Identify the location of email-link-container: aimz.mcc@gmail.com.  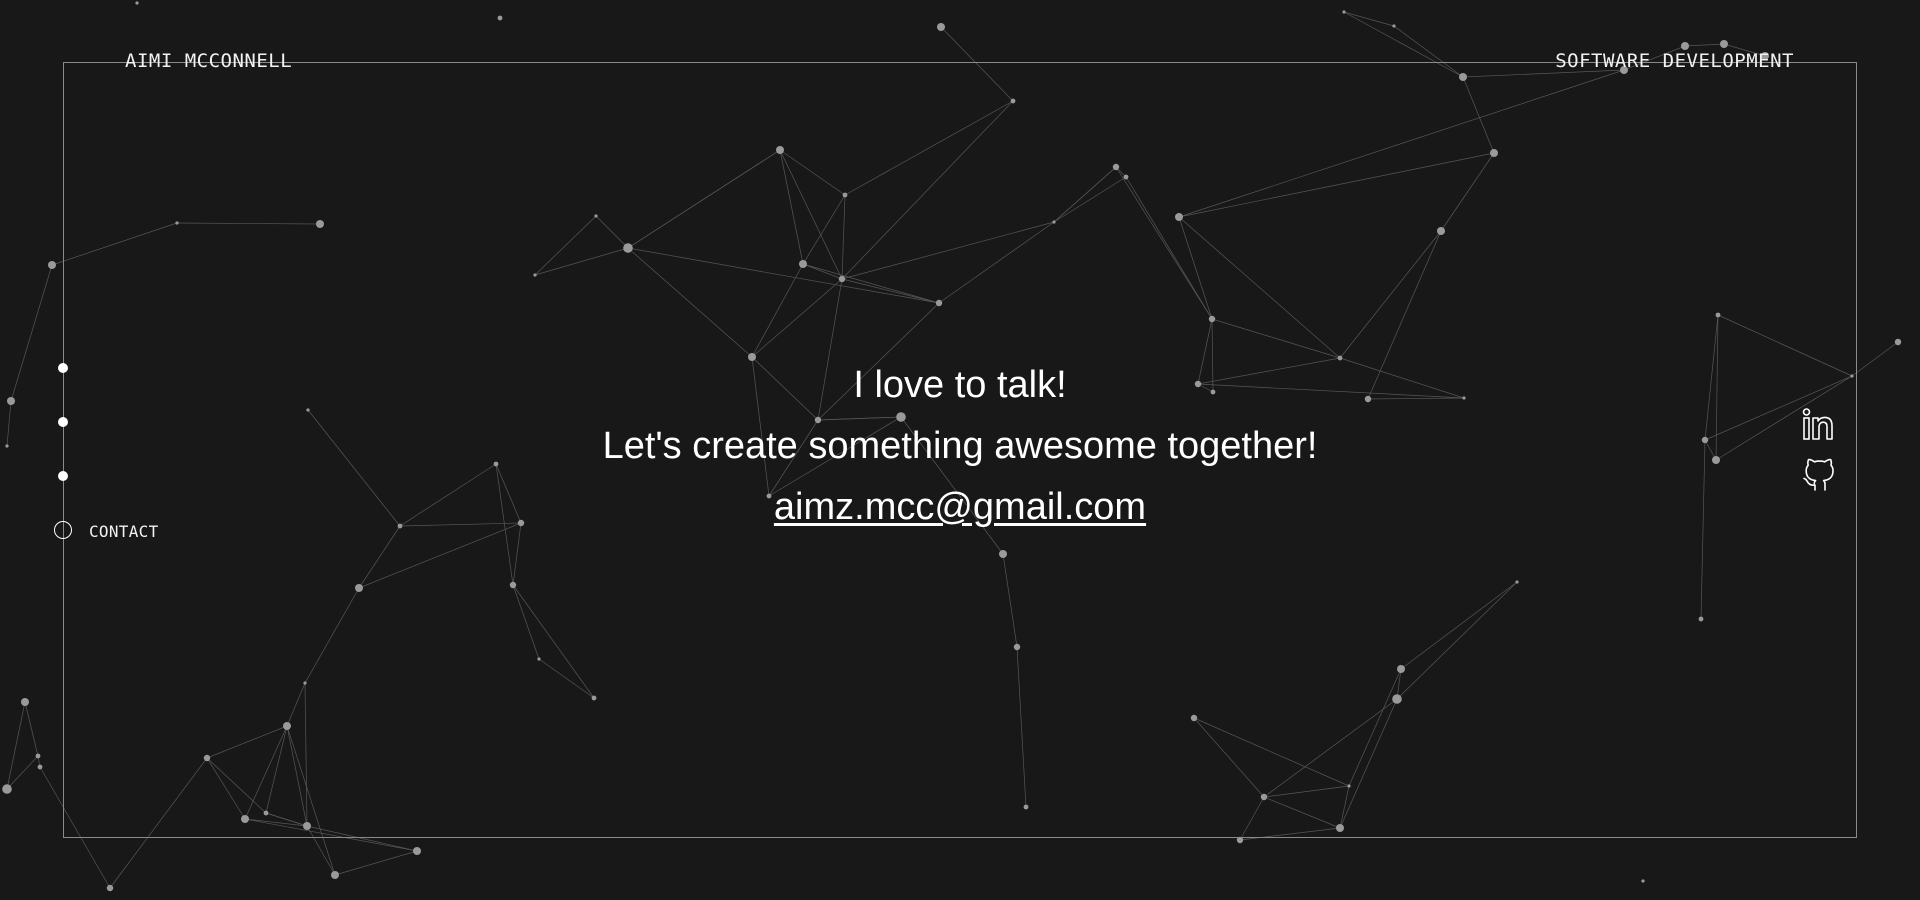
(960, 507).